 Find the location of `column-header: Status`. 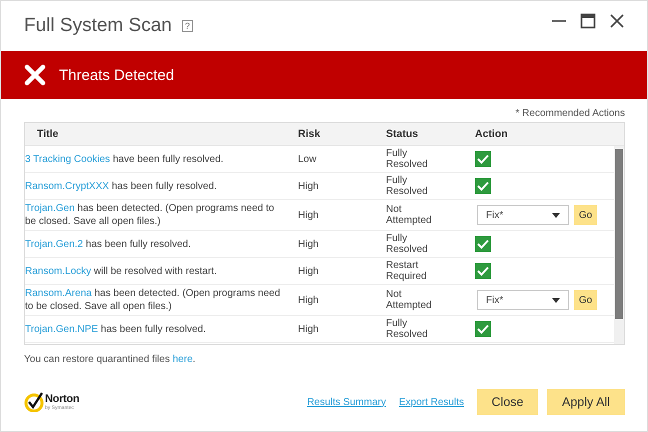

column-header: Status is located at coordinates (403, 134).